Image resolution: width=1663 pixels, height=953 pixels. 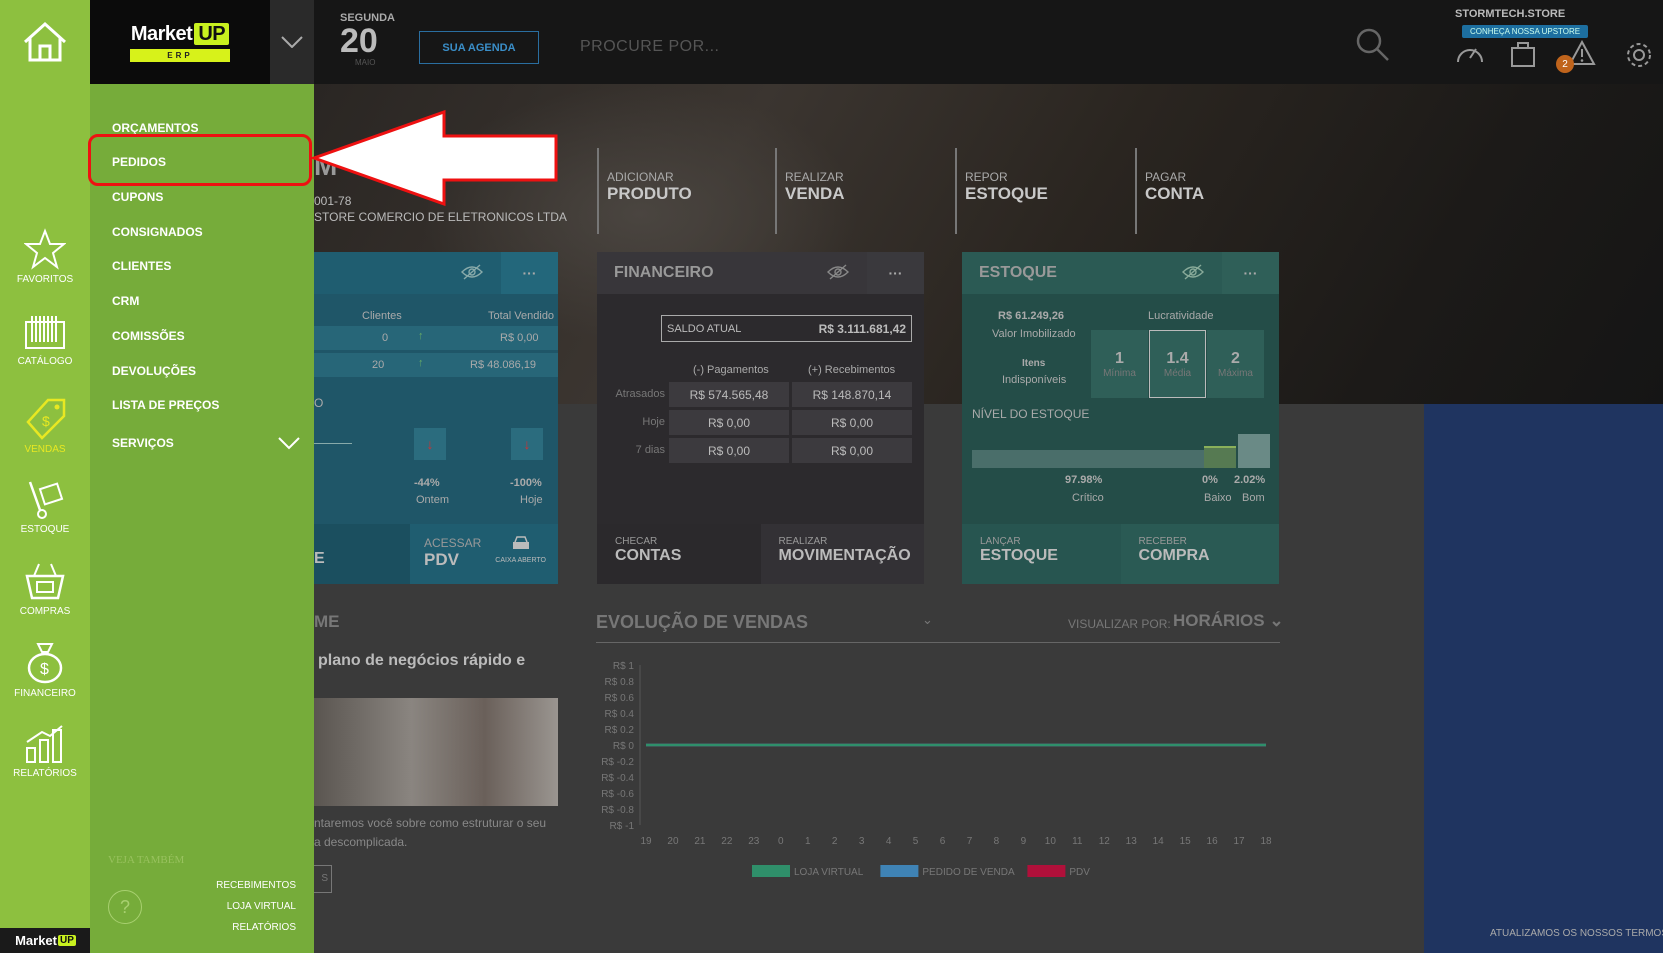 I want to click on gear-icon, so click(x=1639, y=57).